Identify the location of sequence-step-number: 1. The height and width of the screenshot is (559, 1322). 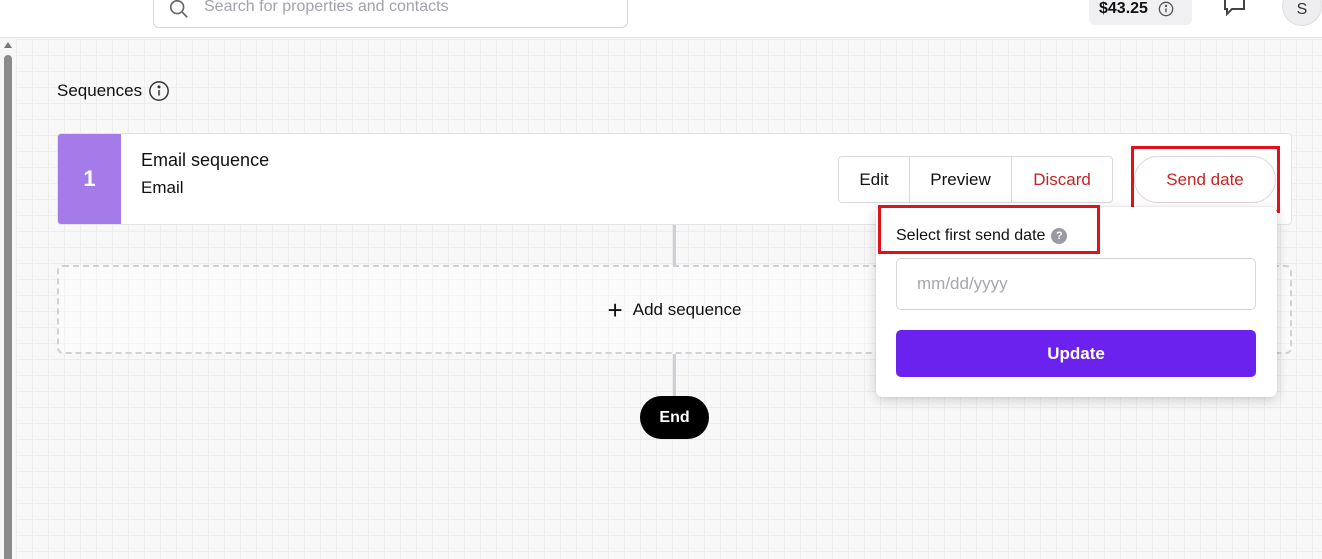
(89, 179).